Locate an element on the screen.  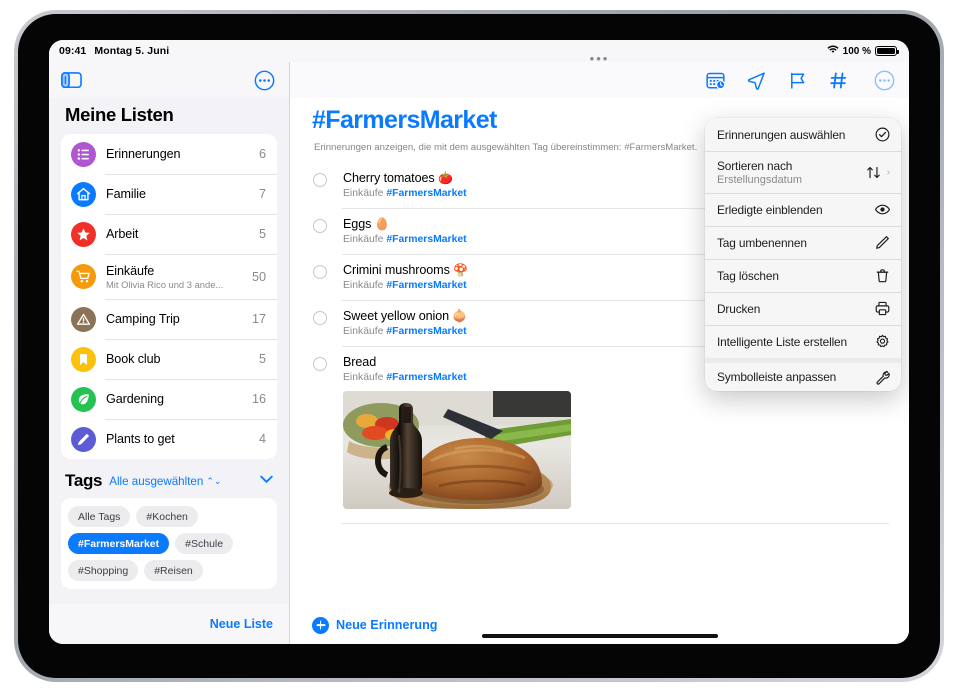
sidebar-list-item: Einkäufe Mit Olivia Rico und 3 ande... 50 is located at coordinates (169, 276).